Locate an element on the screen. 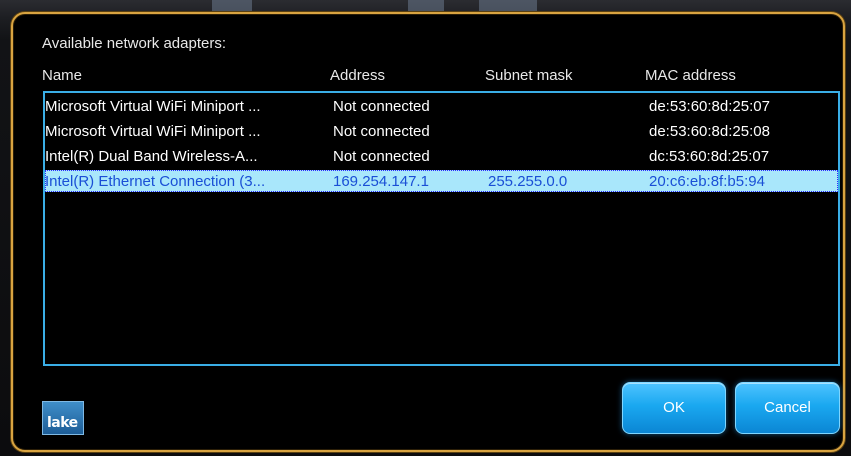  adapter-address: 169.254.147.1 is located at coordinates (381, 181).